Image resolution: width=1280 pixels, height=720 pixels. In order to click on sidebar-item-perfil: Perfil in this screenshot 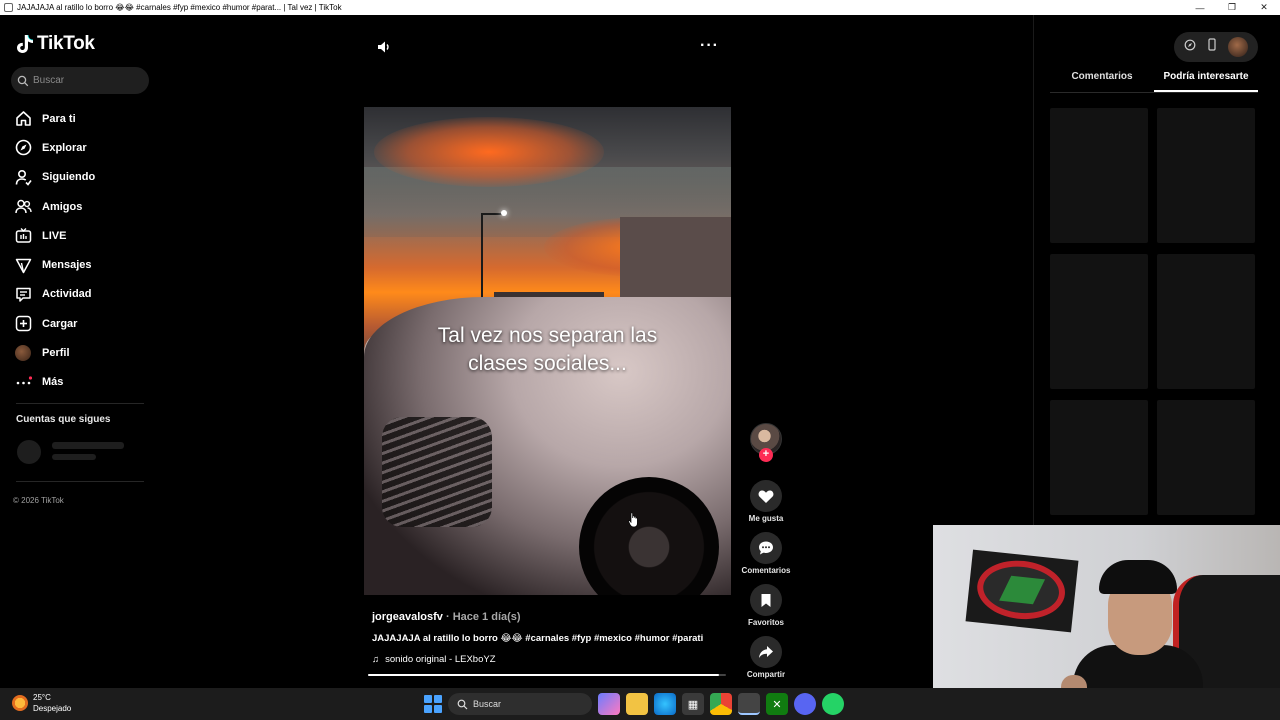, I will do `click(54, 352)`.